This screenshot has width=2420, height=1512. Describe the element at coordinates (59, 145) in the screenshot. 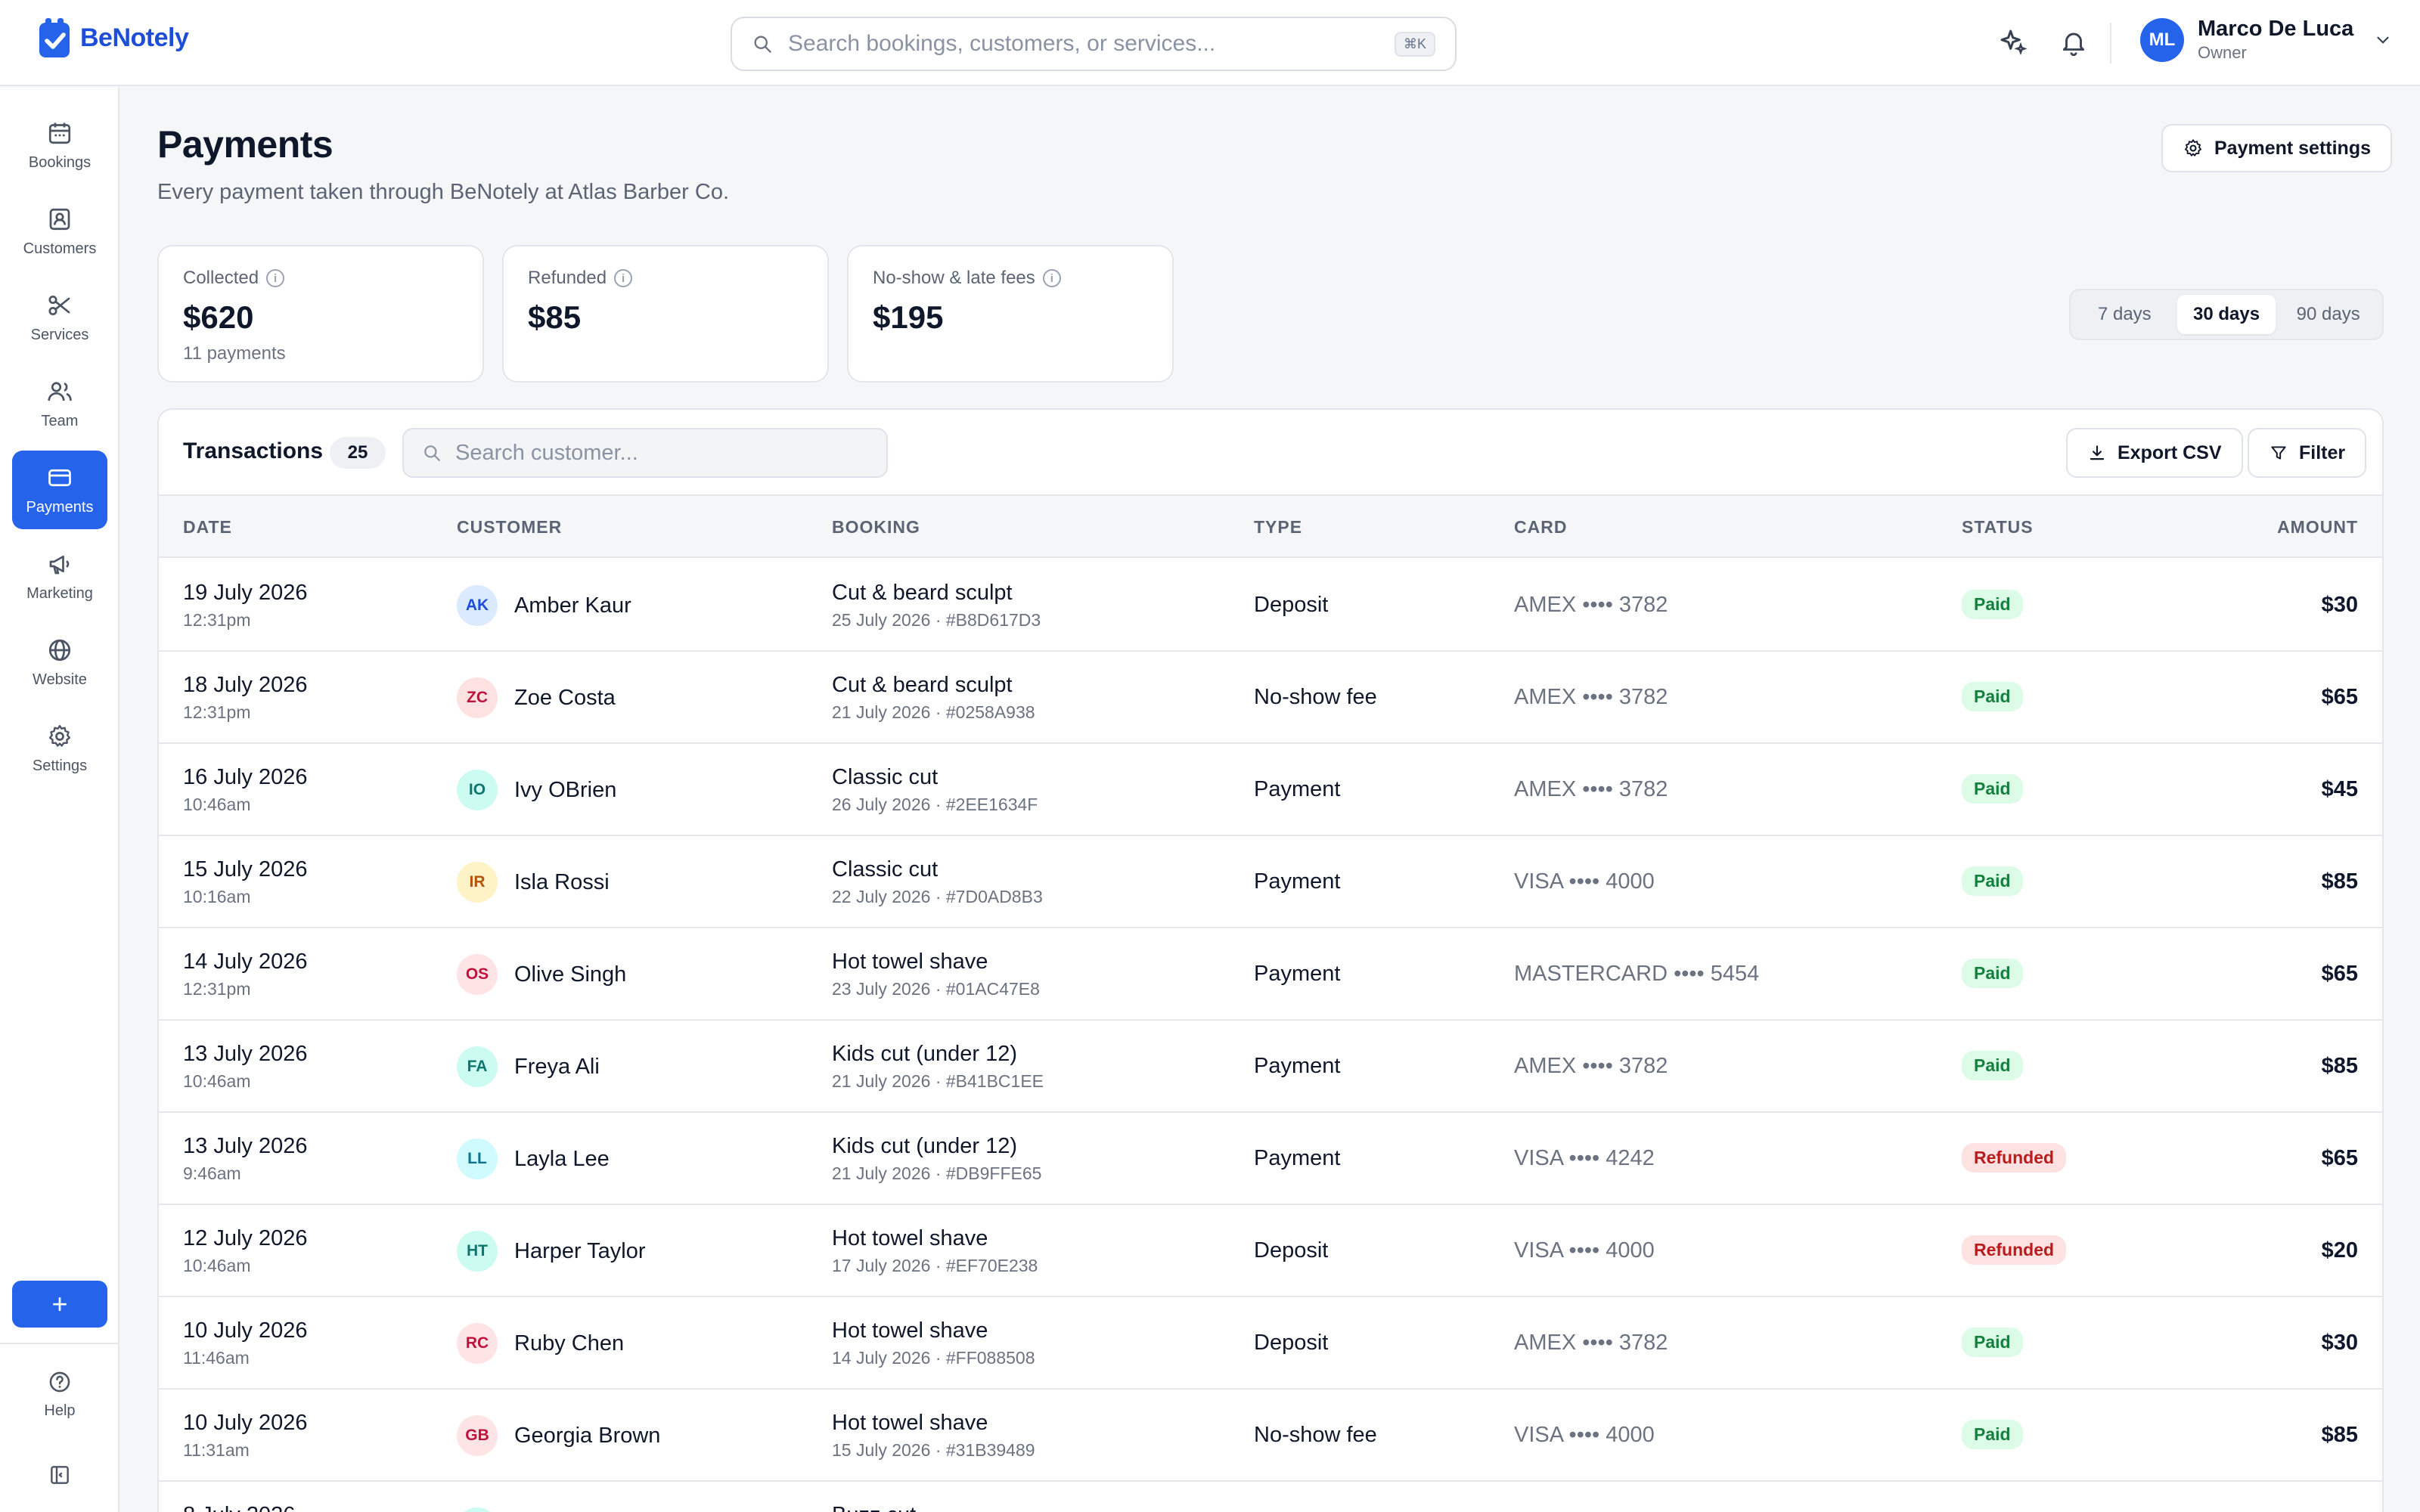

I see `sidebar-item-bookings: Bookings` at that location.